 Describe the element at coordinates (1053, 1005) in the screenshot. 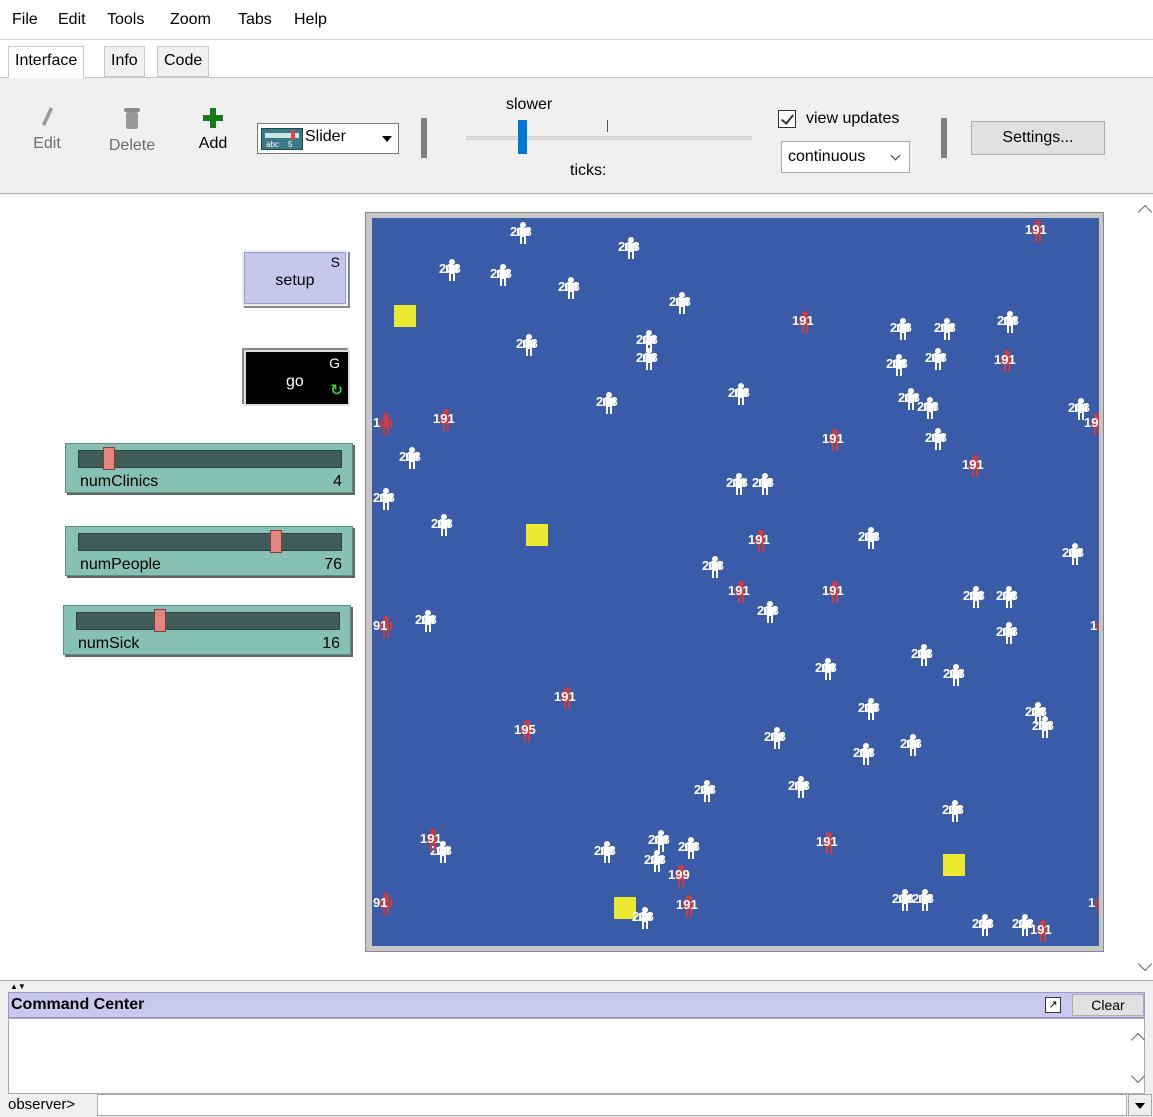

I see `expand-icon: ↗` at that location.